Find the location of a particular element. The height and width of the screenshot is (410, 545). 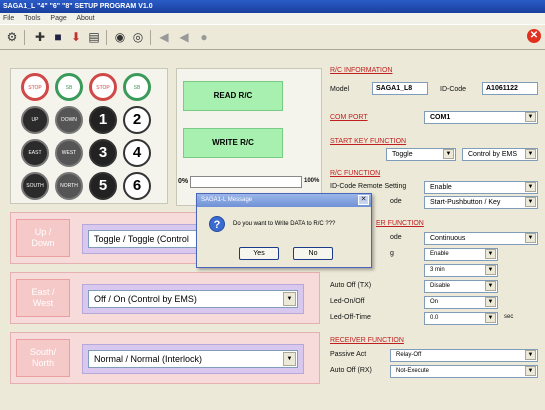

menu-file: File is located at coordinates (8, 18).